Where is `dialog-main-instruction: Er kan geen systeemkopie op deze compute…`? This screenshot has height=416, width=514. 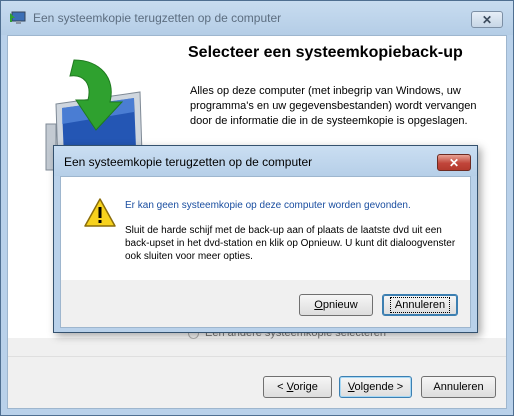
dialog-main-instruction: Er kan geen systeemkopie op deze compute… is located at coordinates (268, 205).